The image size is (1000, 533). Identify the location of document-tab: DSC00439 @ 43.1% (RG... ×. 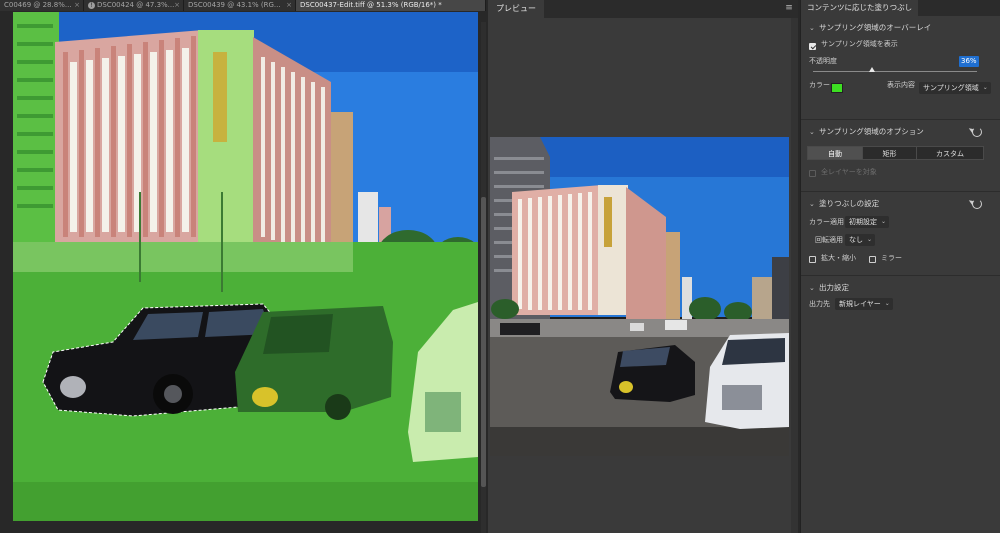
(240, 5).